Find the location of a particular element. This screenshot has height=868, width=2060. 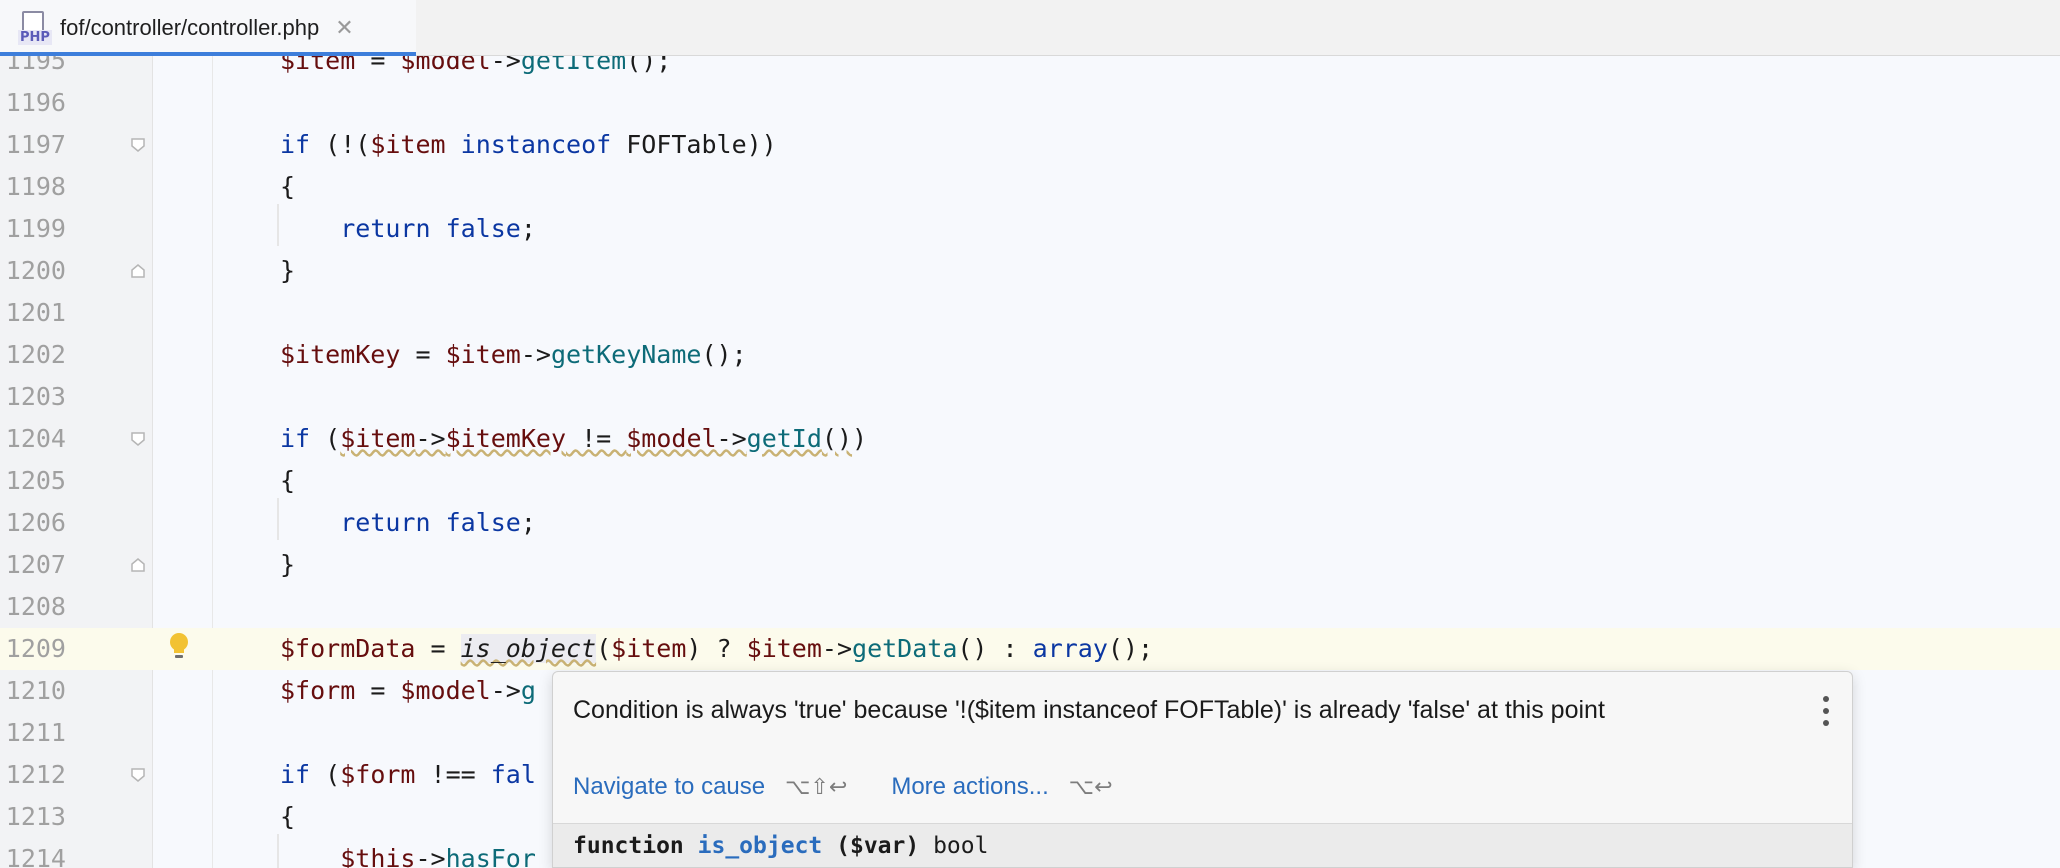

php-file-icon: PHP is located at coordinates (35, 28).